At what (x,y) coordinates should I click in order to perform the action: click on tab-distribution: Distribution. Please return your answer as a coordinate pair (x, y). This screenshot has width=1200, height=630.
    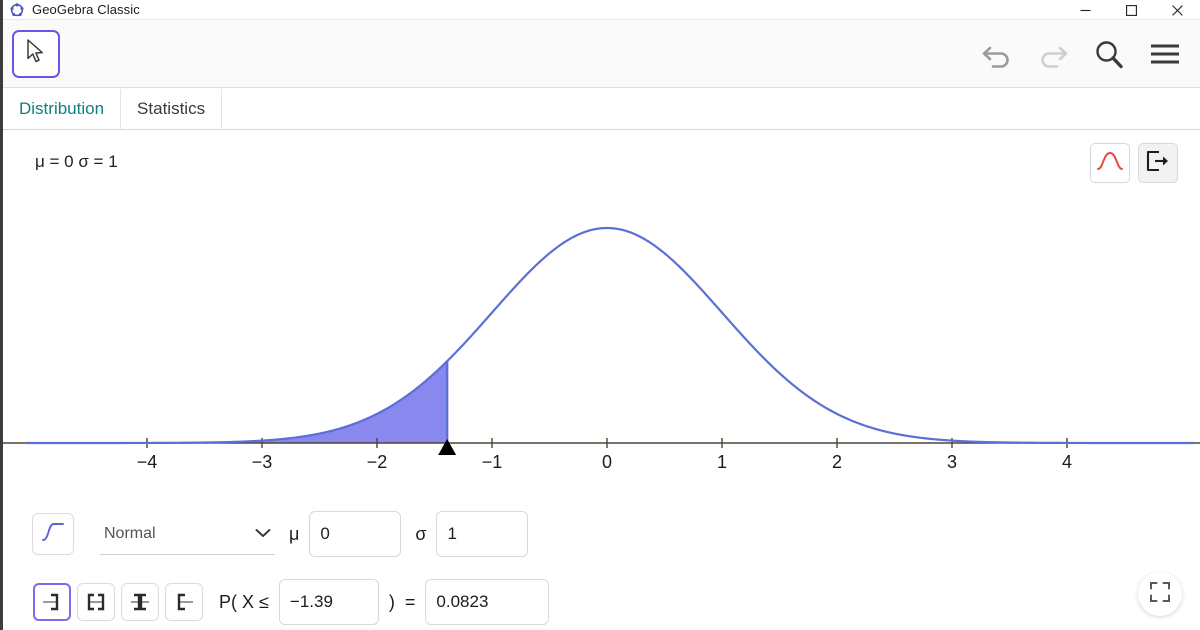
    Looking at the image, I should click on (62, 109).